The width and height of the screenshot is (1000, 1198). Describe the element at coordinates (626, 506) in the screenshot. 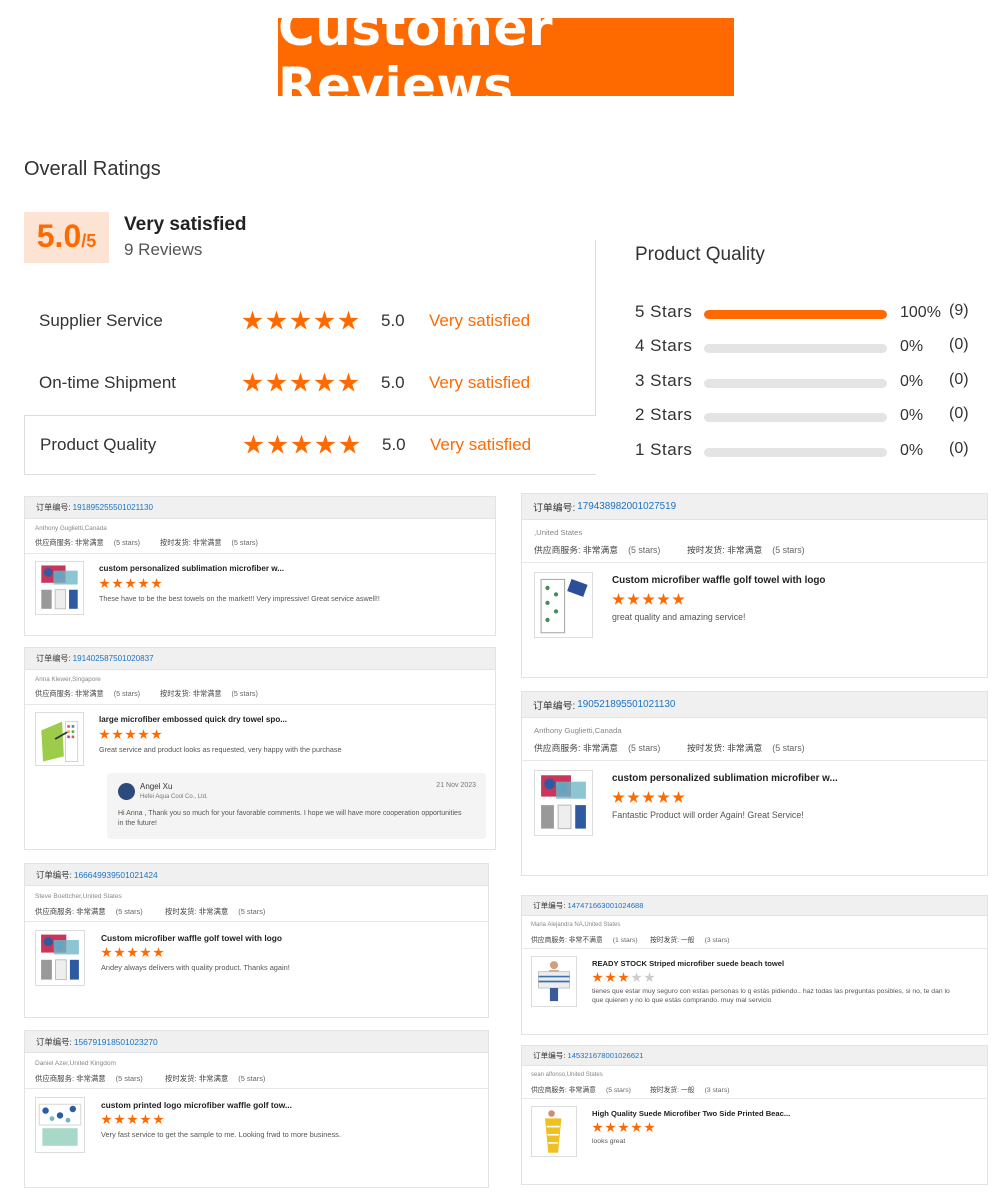

I see `order-number-link: 179438982001027519` at that location.